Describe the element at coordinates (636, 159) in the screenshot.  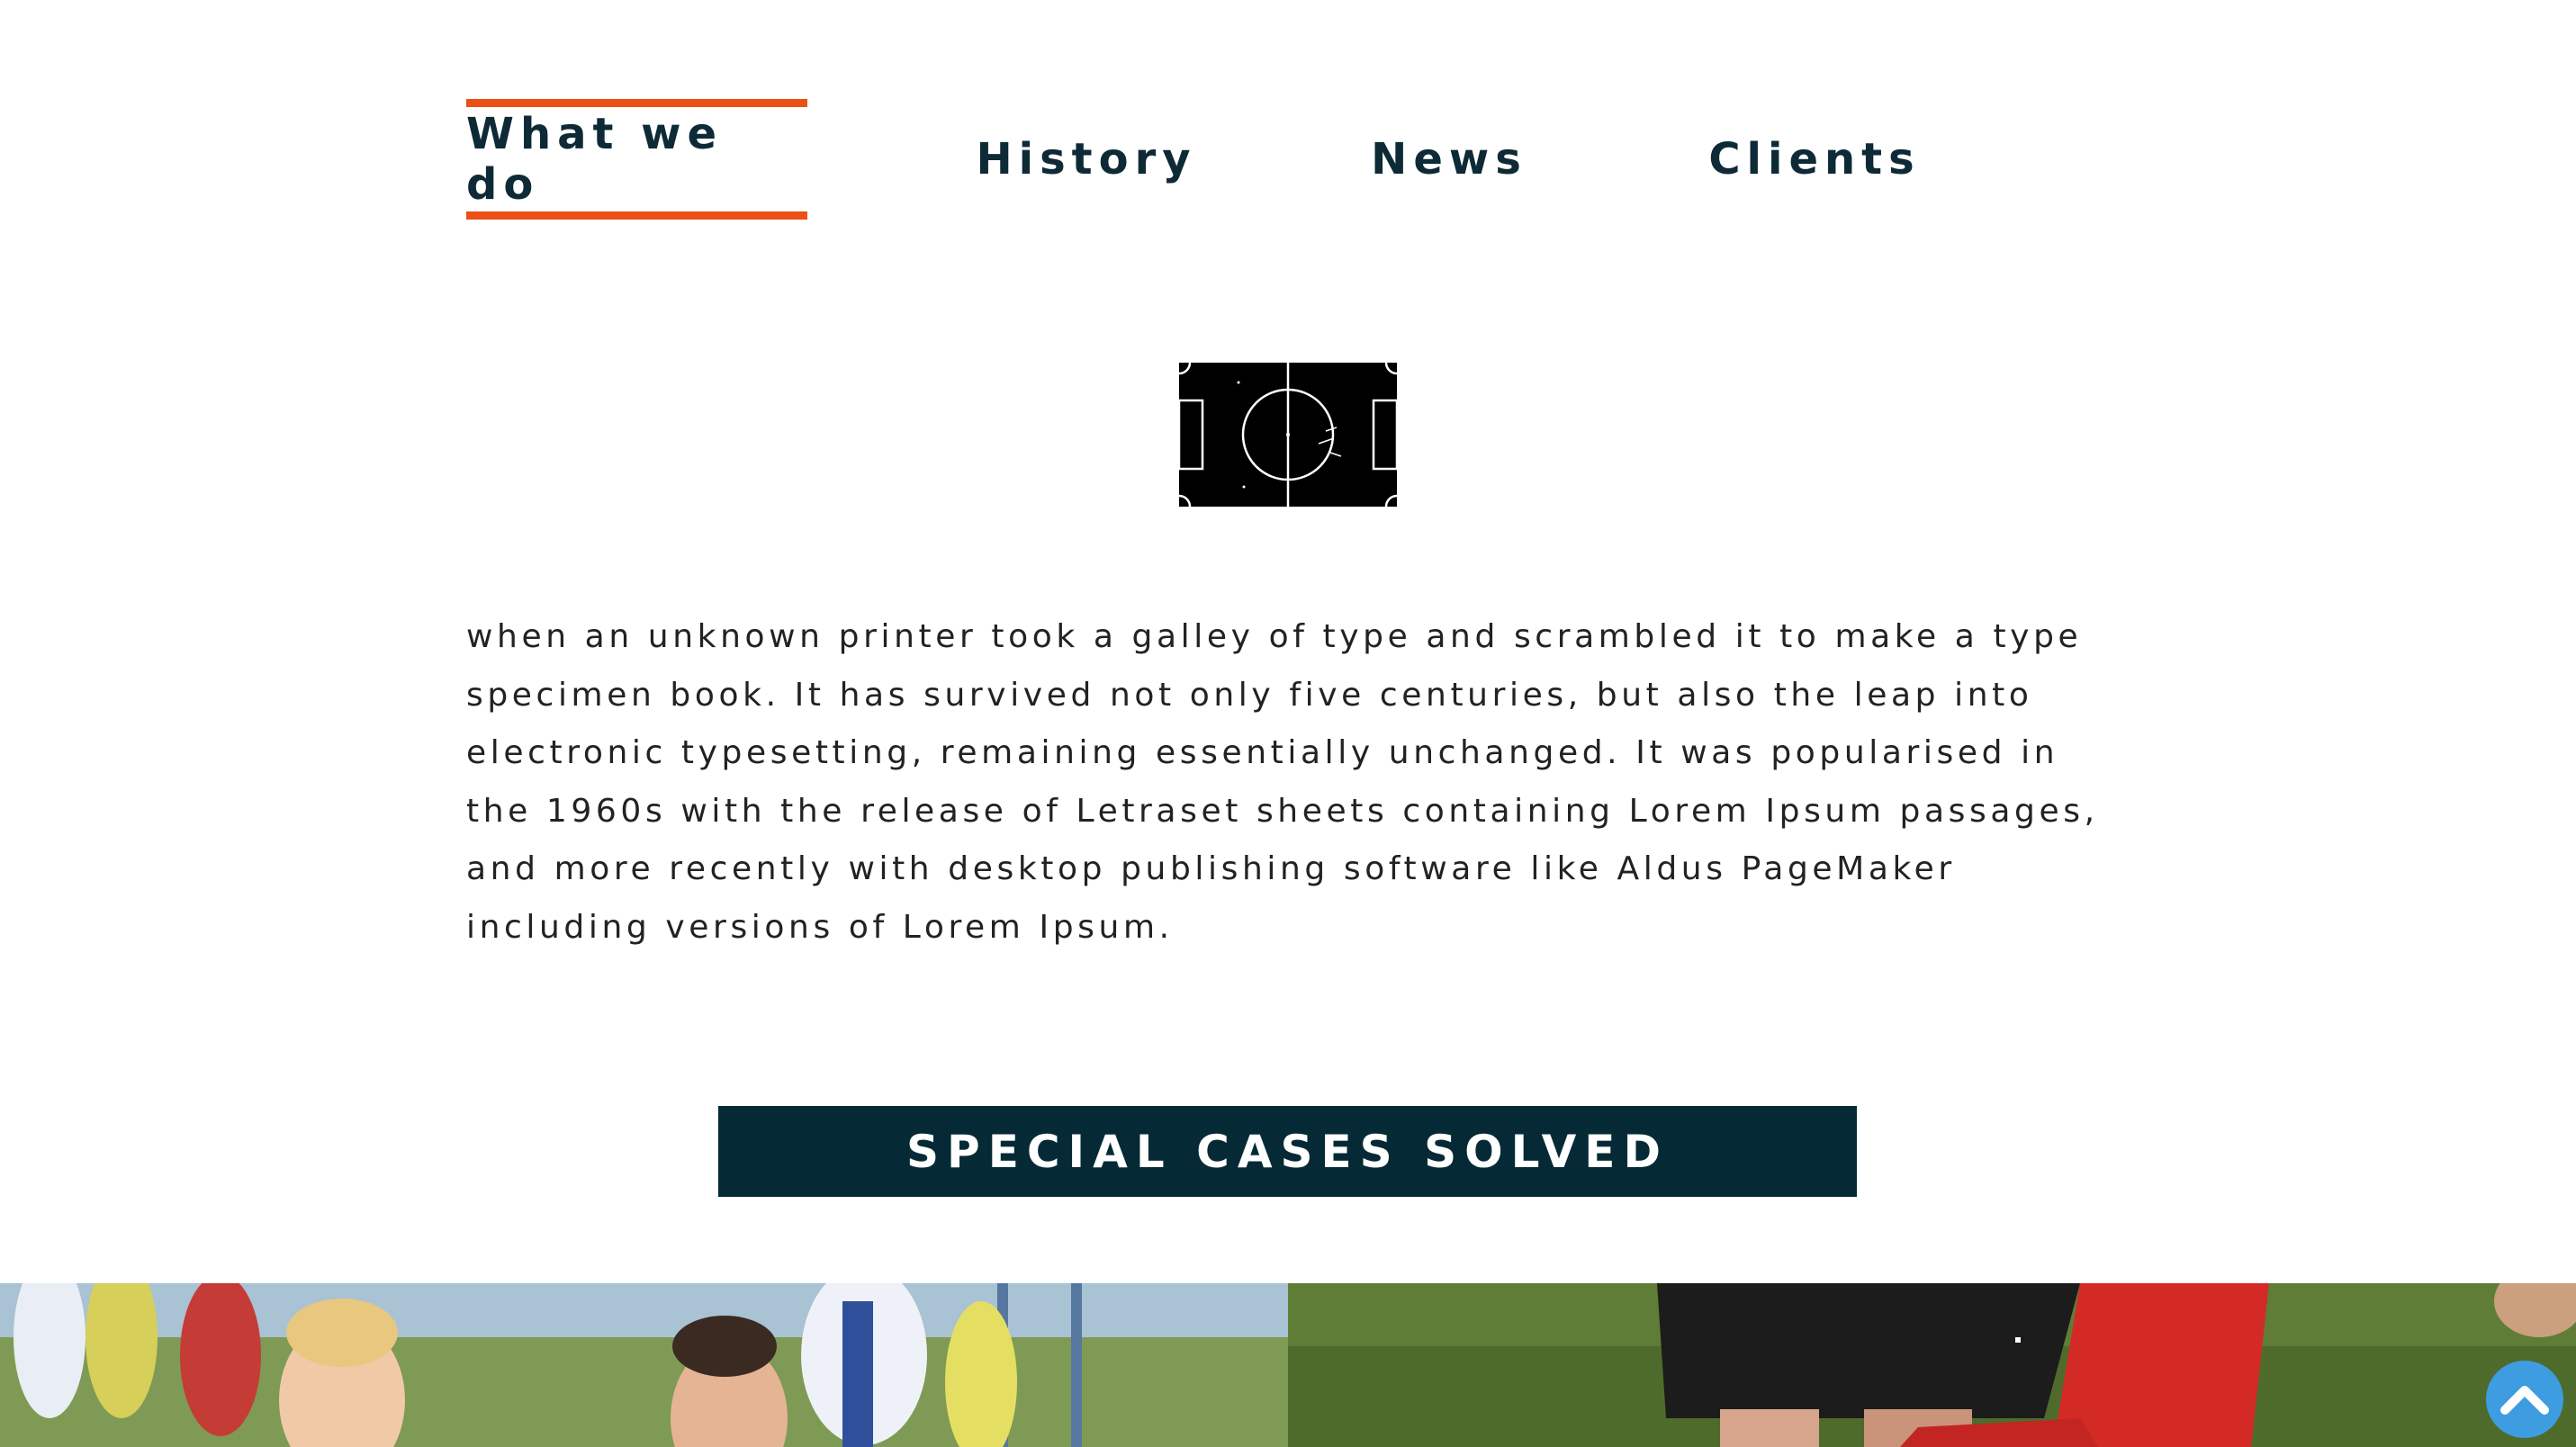
I see `tab-what-we-do: What we do` at that location.